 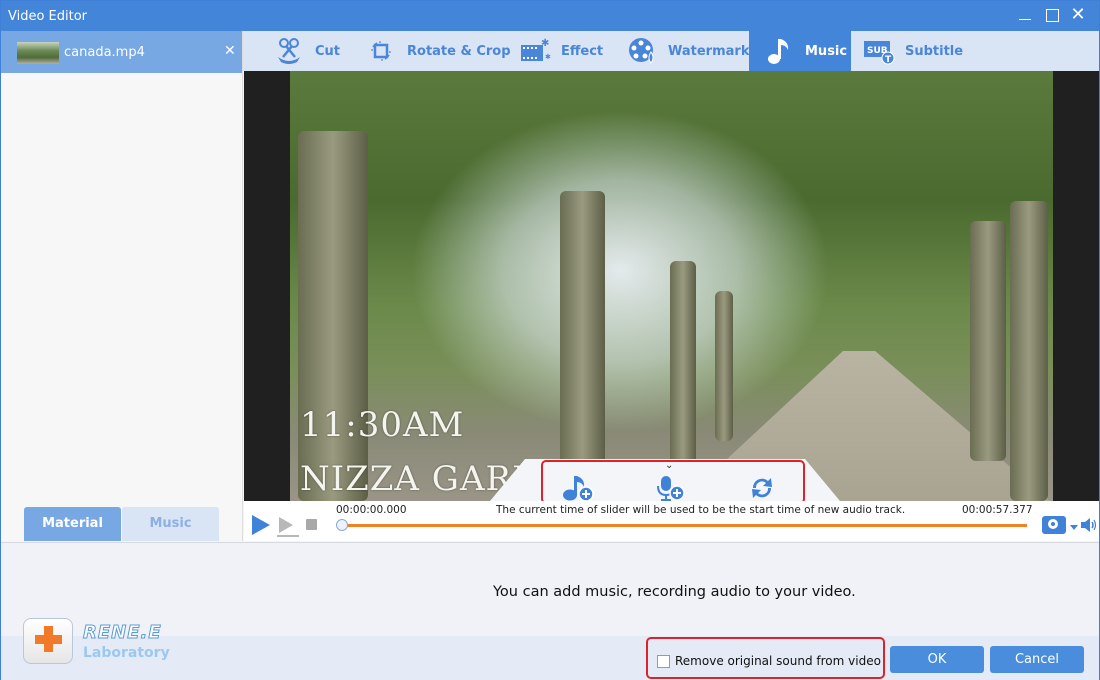 I want to click on maximize-button, so click(x=1052, y=16).